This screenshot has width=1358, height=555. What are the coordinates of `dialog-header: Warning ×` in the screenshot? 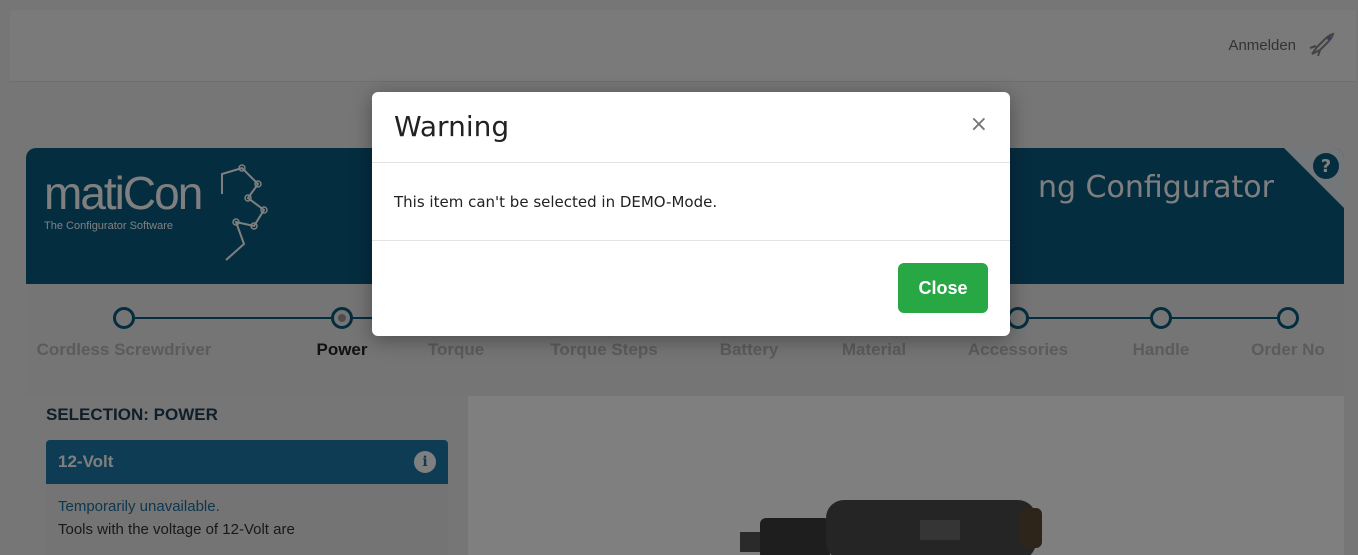 It's located at (691, 127).